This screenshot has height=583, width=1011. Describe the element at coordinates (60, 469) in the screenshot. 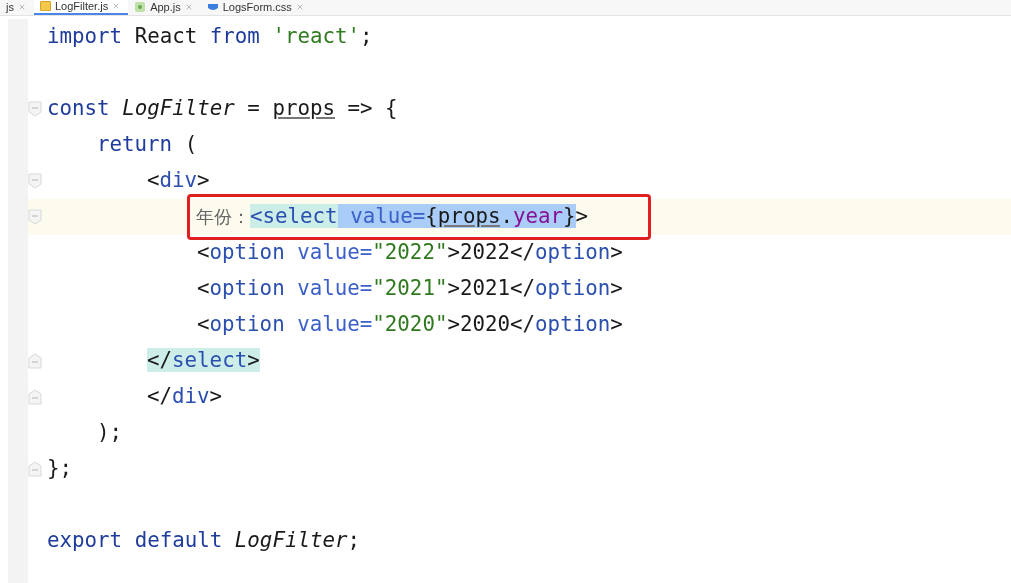

I see `code-line: };` at that location.